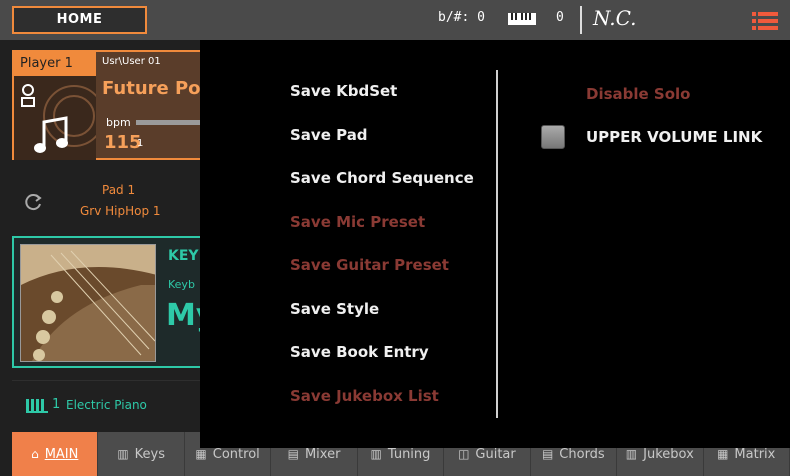 The height and width of the screenshot is (476, 790). I want to click on home-icon: ⌂, so click(35, 454).